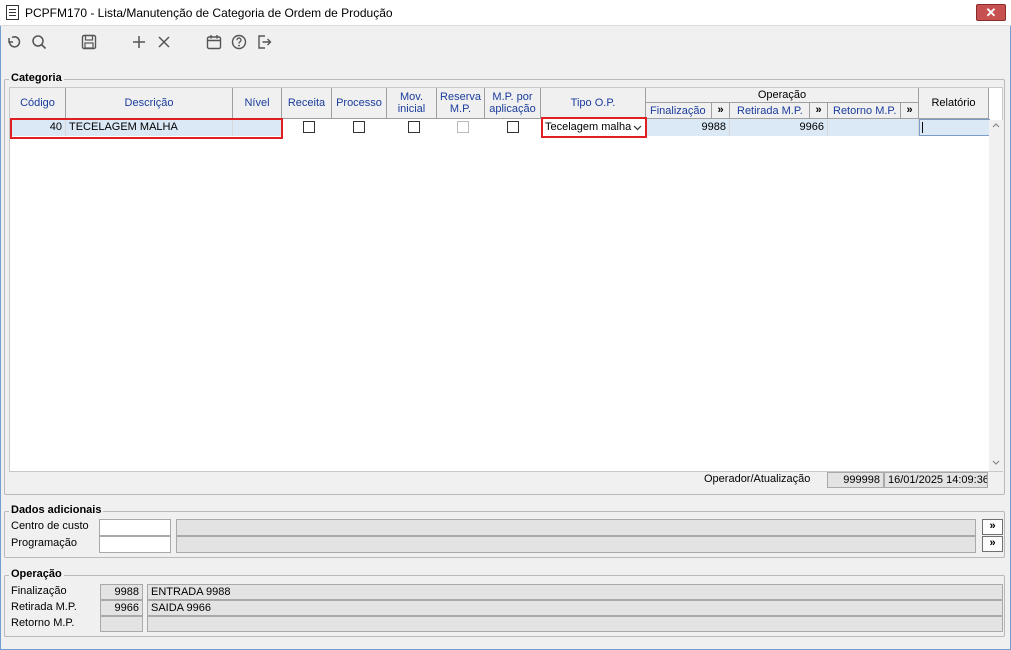 The image size is (1011, 650). I want to click on reserva-mp-checkbox, so click(463, 127).